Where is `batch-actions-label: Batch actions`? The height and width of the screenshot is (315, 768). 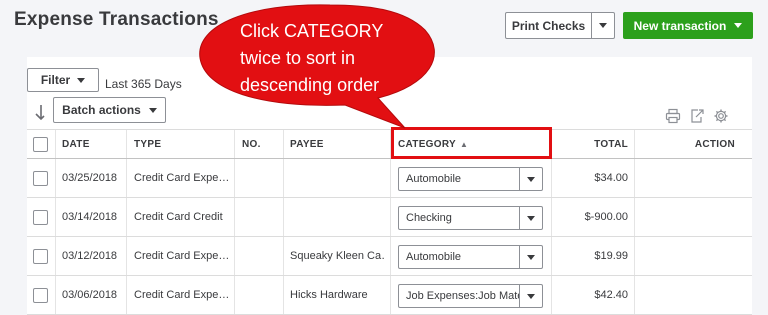 batch-actions-label: Batch actions is located at coordinates (101, 110).